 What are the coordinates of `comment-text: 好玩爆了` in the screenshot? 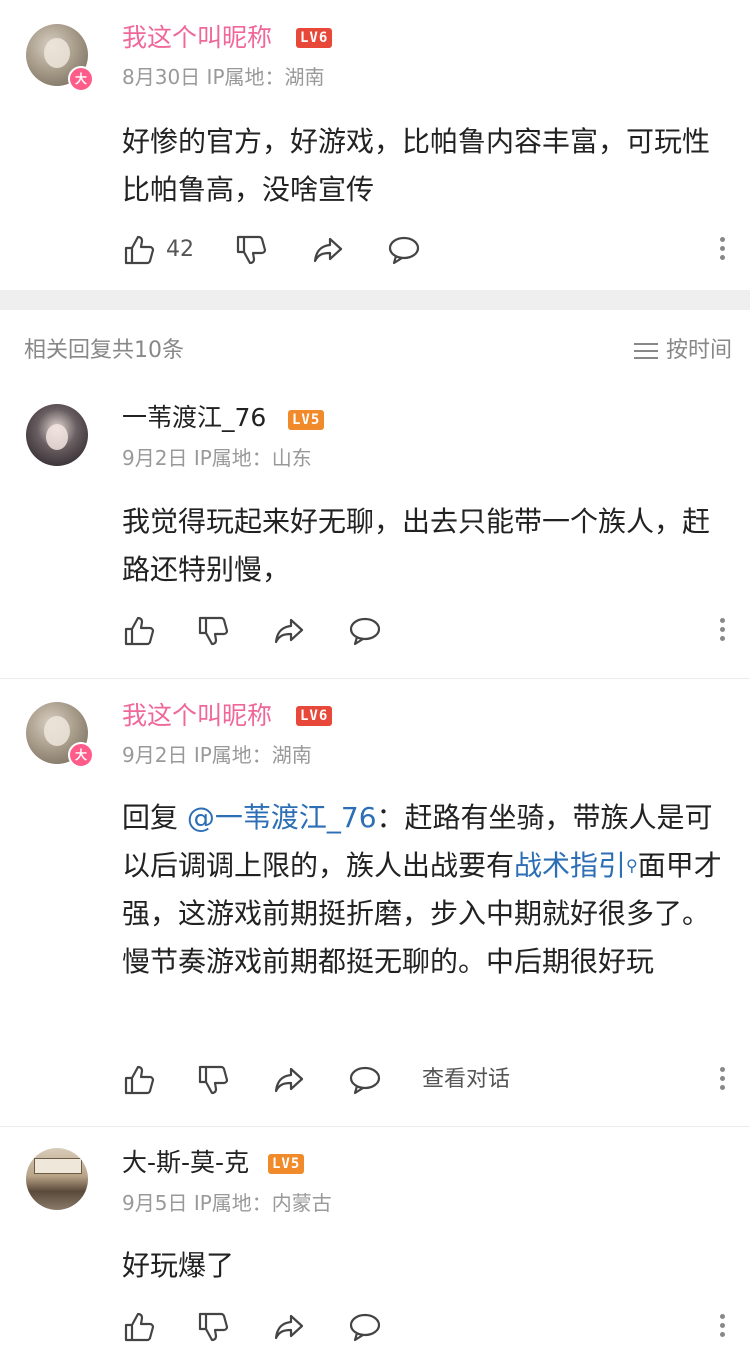 It's located at (178, 1265).